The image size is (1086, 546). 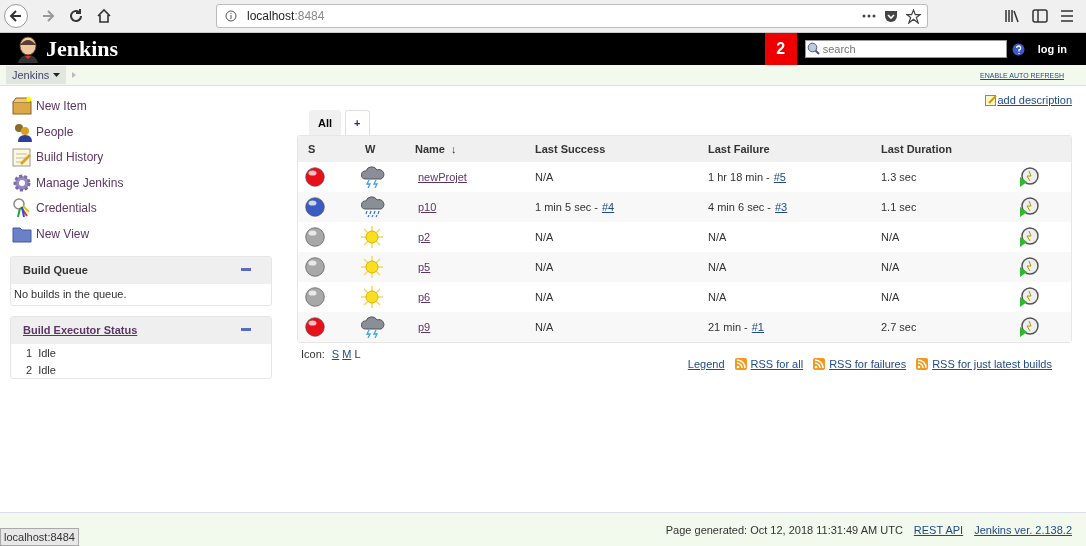 I want to click on job-link: p5, so click(x=424, y=267).